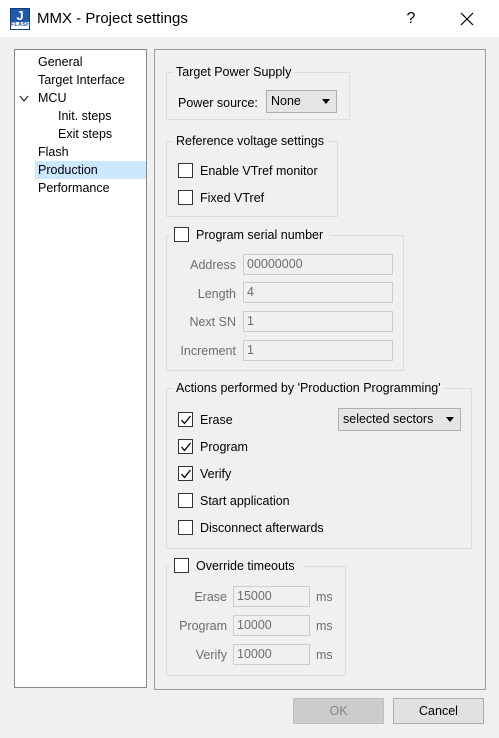 Image resolution: width=499 pixels, height=738 pixels. I want to click on window-title: MMX - Project settings, so click(112, 18).